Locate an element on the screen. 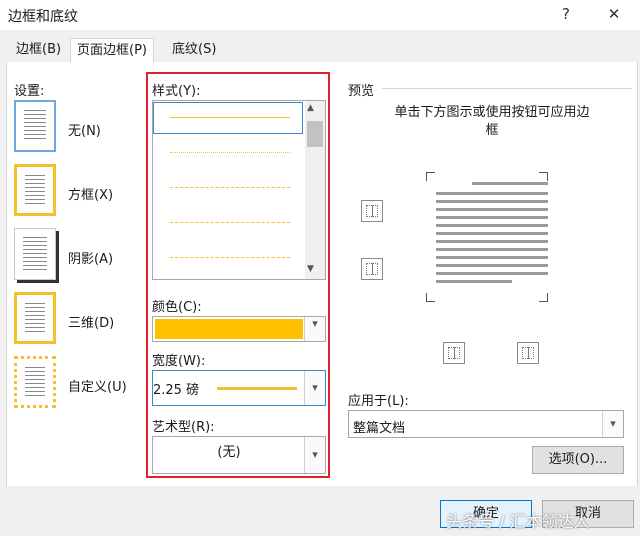 The height and width of the screenshot is (536, 640). scroll-up-icon: ▲ is located at coordinates (310, 108).